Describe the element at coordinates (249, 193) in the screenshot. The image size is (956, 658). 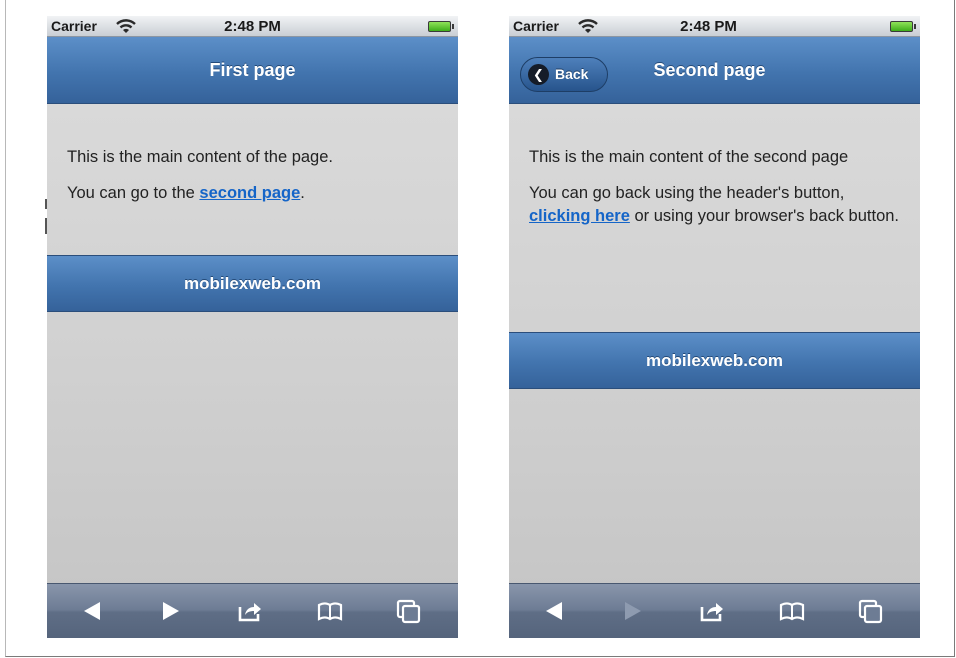
I see `second-page-link: second page` at that location.